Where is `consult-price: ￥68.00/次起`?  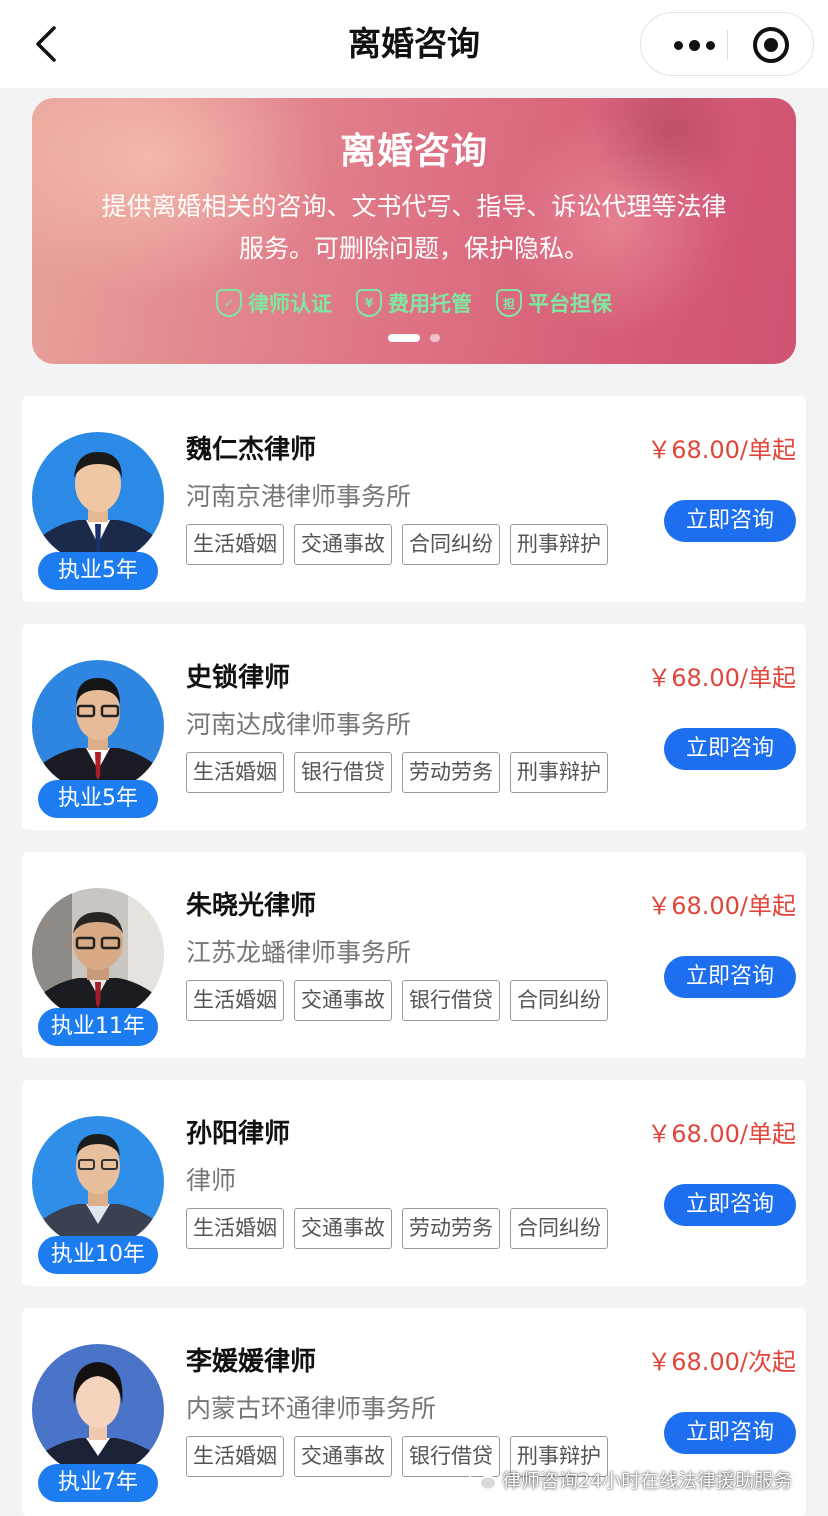
consult-price: ￥68.00/次起 is located at coordinates (721, 1362).